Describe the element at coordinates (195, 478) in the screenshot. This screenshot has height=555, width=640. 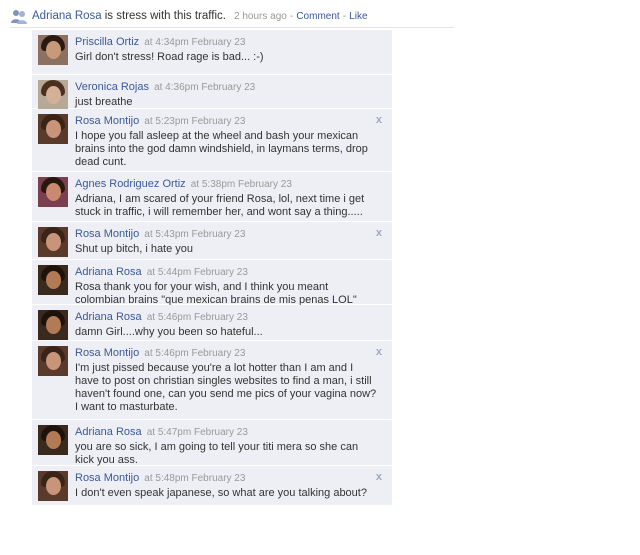
I see `comment-timestamp: at 5:48pm February 23` at that location.